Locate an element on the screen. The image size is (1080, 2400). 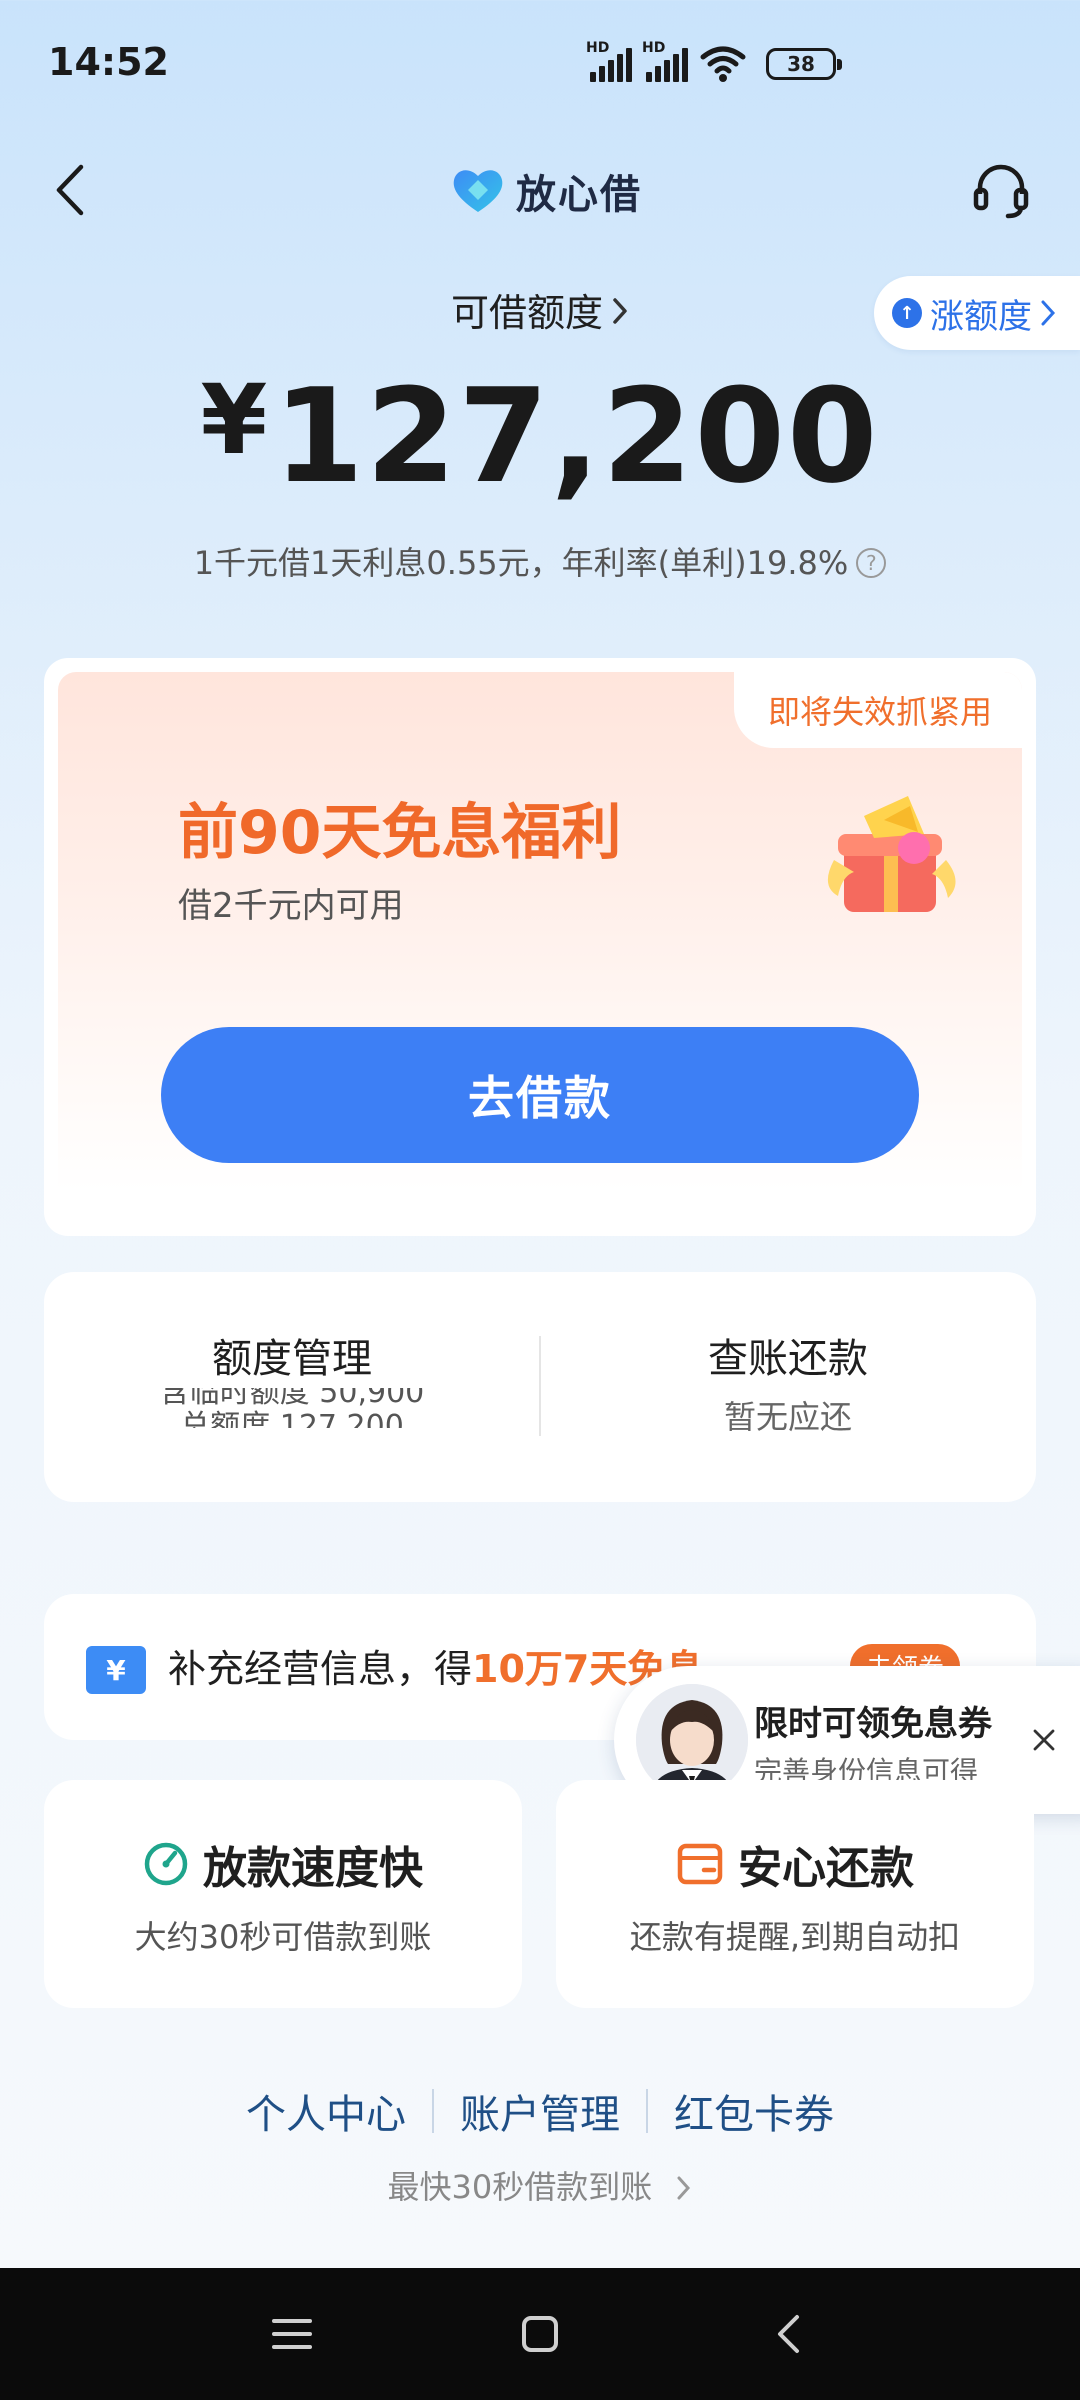
link-personal-center: 个人中心 is located at coordinates (326, 2111).